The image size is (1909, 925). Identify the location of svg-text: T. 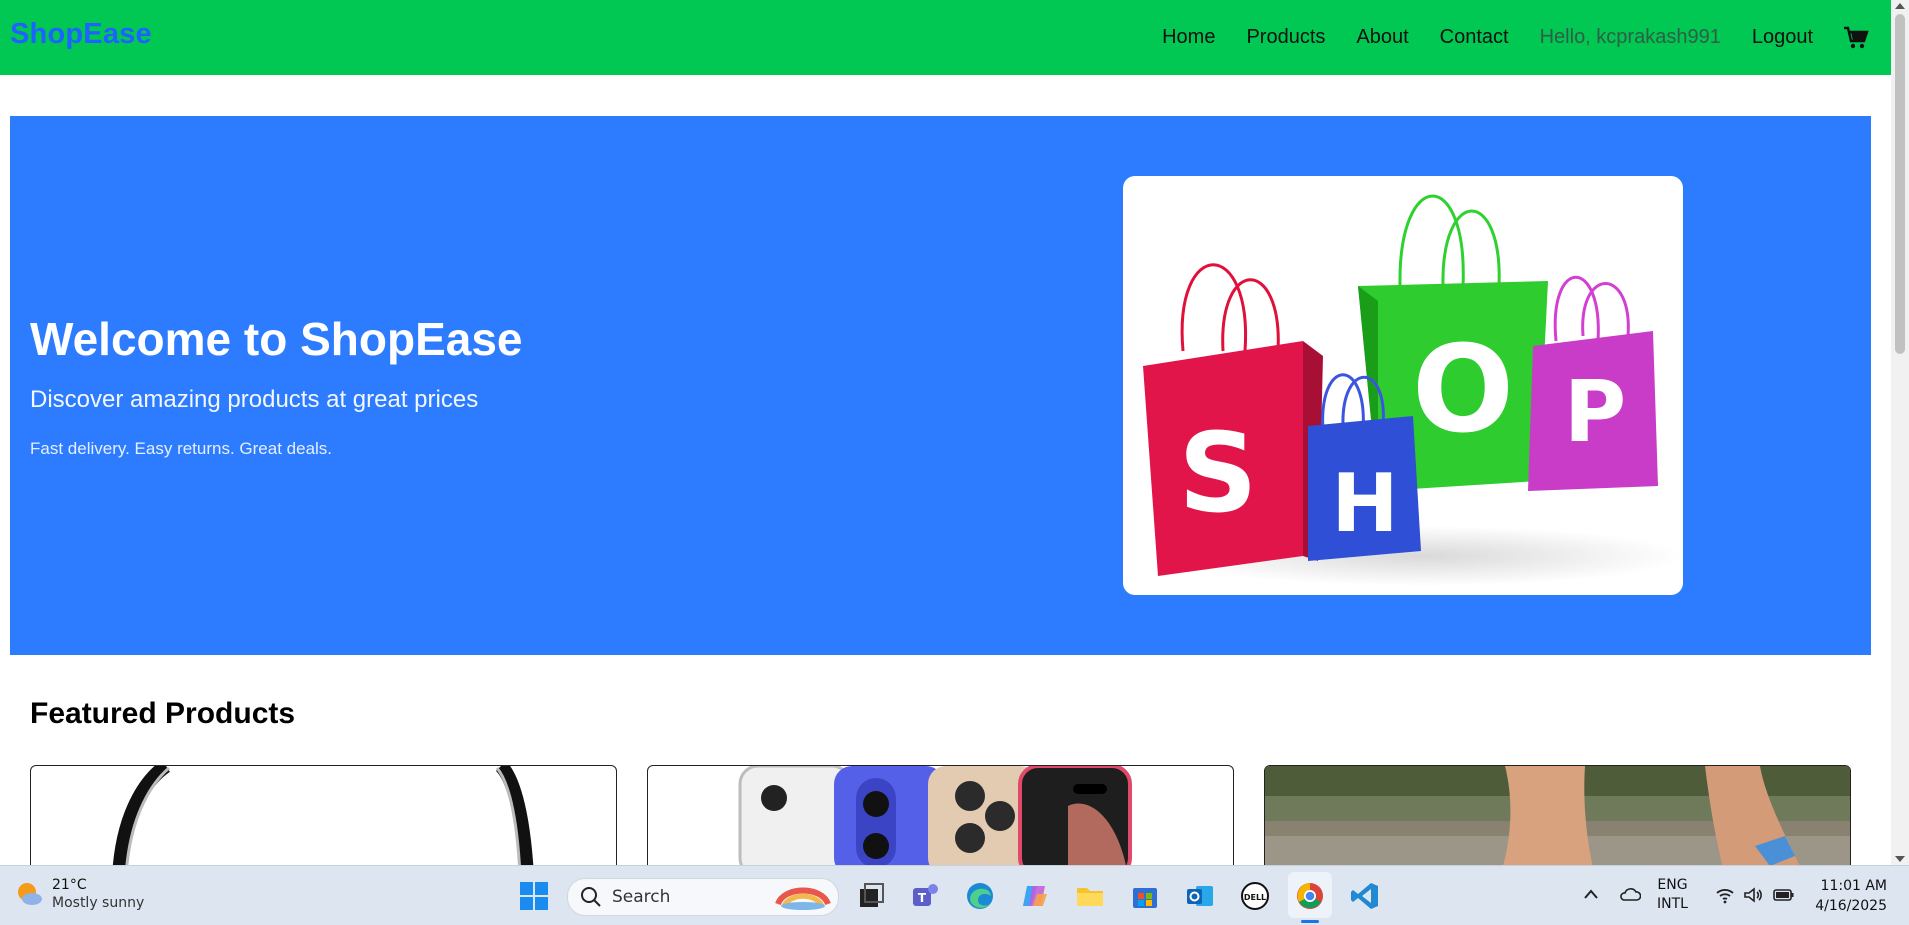
(922, 898).